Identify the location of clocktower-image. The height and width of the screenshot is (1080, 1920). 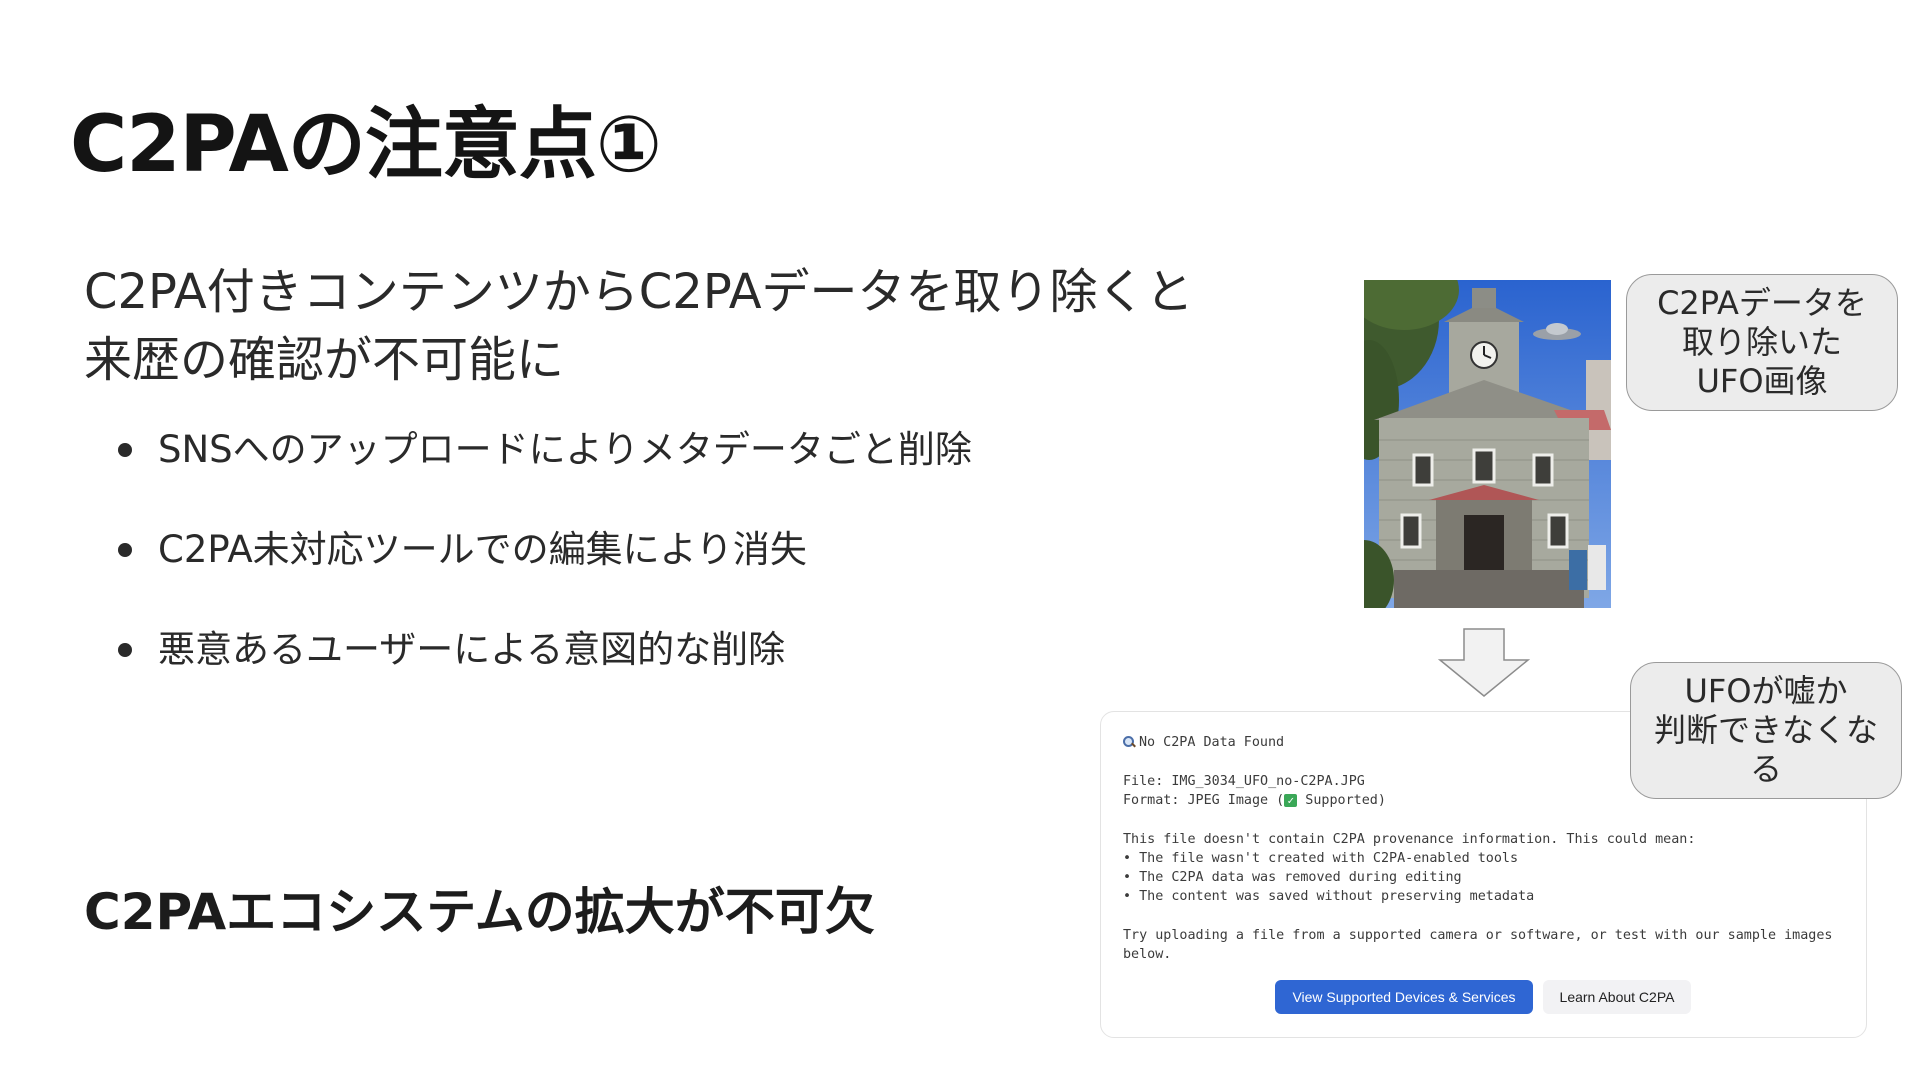
(1487, 444).